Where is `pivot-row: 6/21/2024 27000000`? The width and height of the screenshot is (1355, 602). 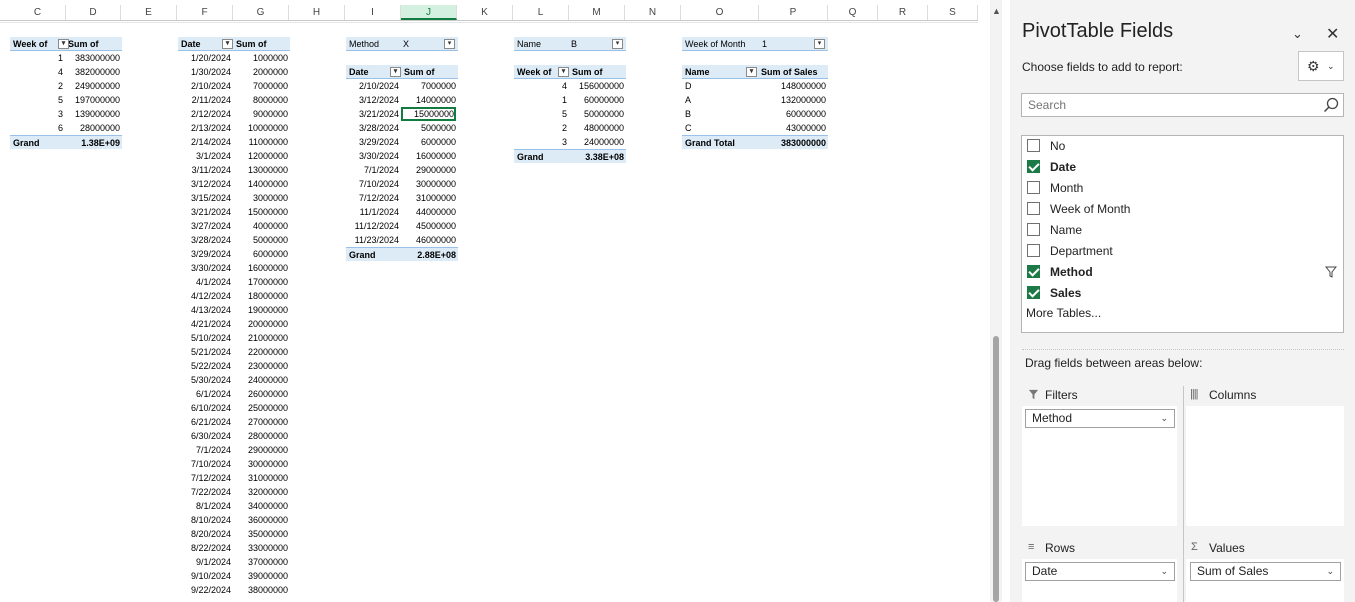
pivot-row: 6/21/2024 27000000 is located at coordinates (234, 422).